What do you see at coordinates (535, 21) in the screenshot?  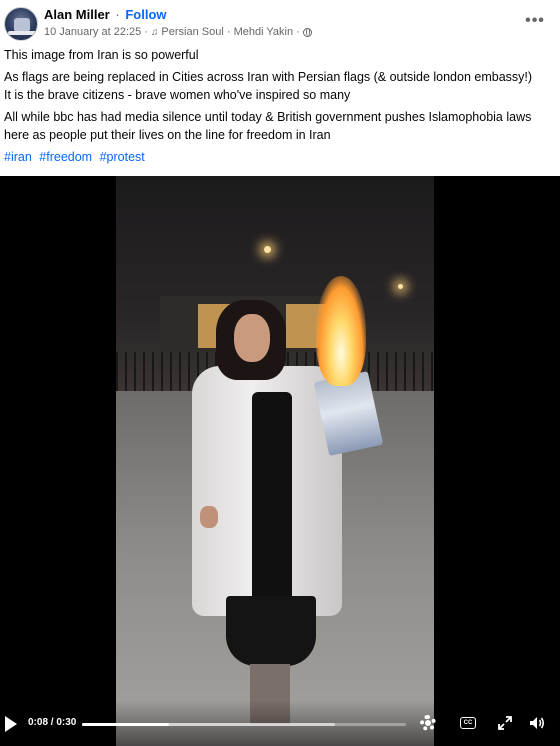 I see `more-options-icon: •••` at bounding box center [535, 21].